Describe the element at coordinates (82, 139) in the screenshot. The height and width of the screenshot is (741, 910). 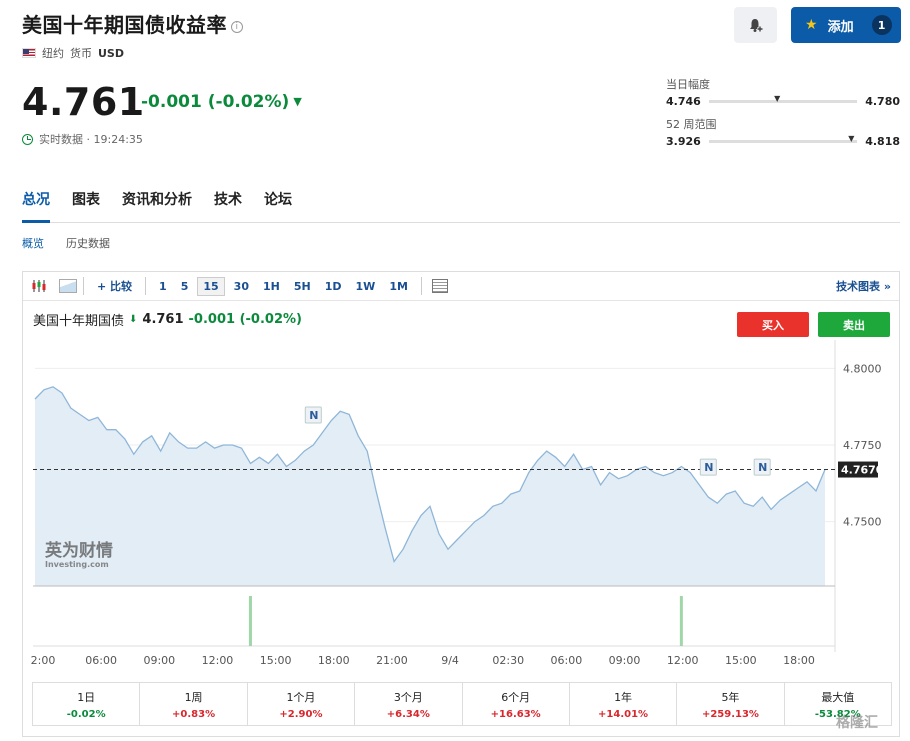
I see `realtime-status: 实时数据 · 19:24:35` at that location.